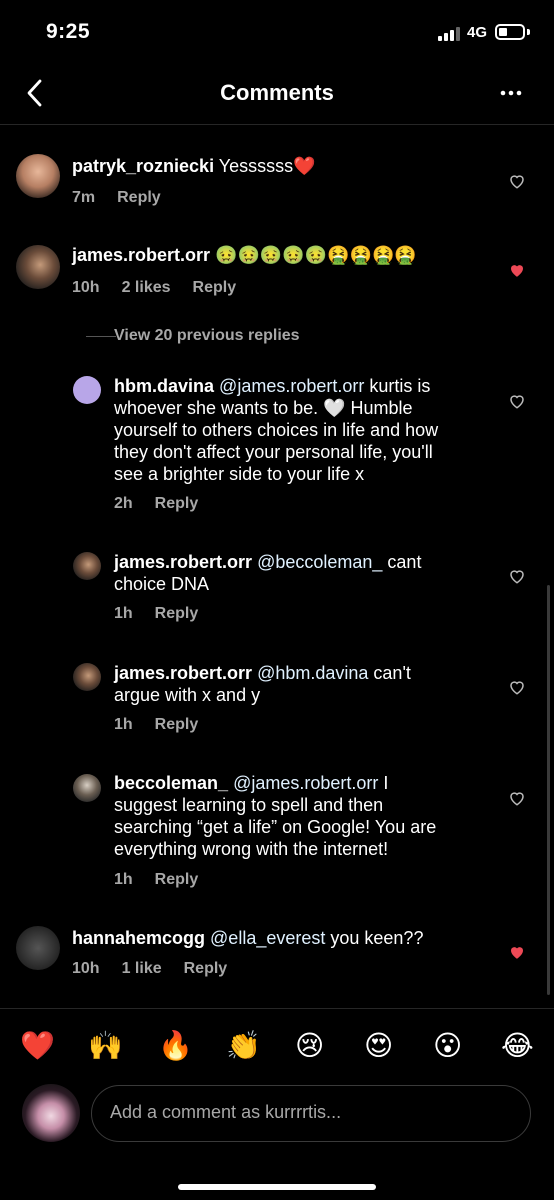  I want to click on view-replies-label: View 20 previous replies, so click(207, 335).